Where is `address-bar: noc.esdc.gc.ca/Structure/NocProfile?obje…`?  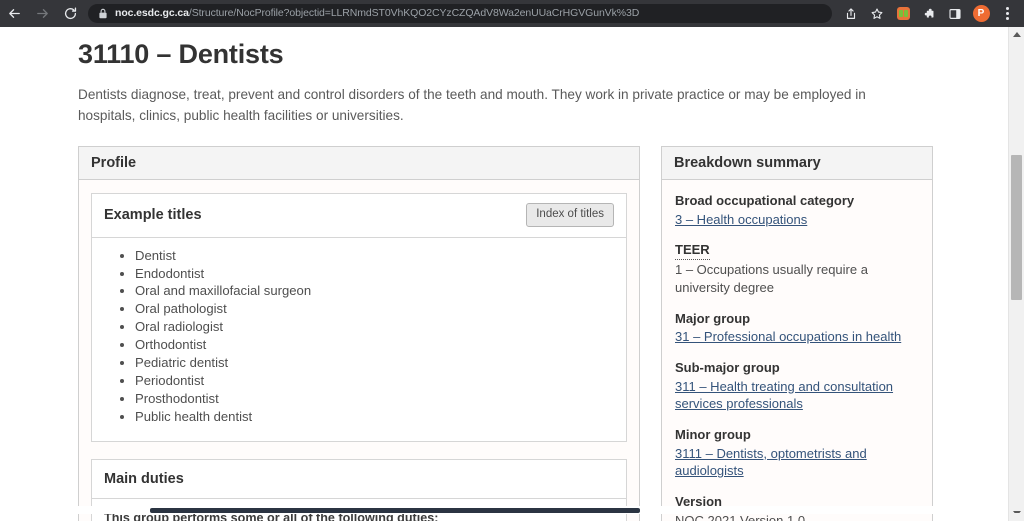 address-bar: noc.esdc.gc.ca/Structure/NocProfile?obje… is located at coordinates (460, 13).